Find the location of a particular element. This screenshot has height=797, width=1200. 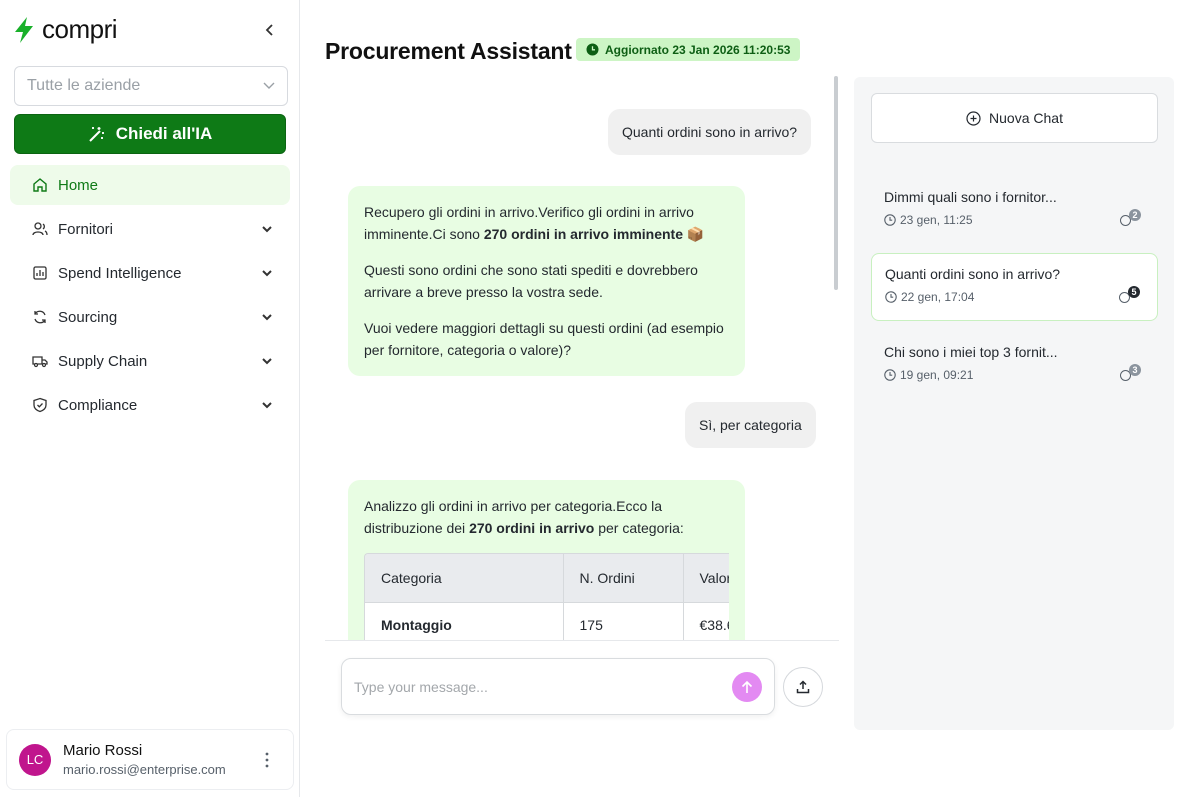

table-cell: €38.6 is located at coordinates (705, 620).